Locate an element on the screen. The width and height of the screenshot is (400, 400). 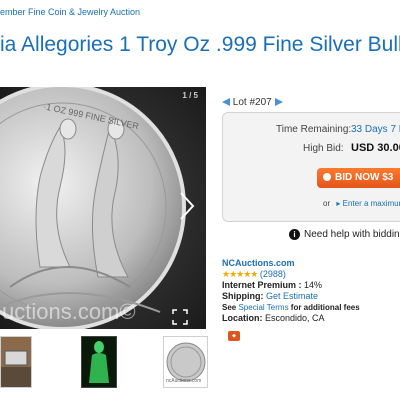
high-bid-label: High Bid: is located at coordinates (323, 148).